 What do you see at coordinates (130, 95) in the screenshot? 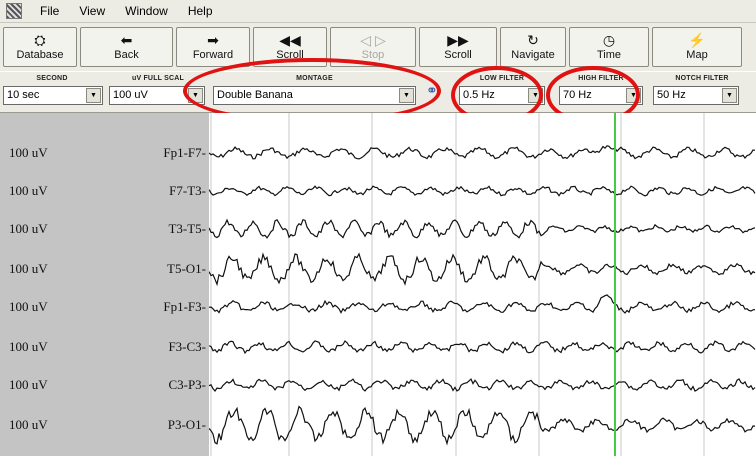
I see `uv-full-scale-value: 100 uV` at bounding box center [130, 95].